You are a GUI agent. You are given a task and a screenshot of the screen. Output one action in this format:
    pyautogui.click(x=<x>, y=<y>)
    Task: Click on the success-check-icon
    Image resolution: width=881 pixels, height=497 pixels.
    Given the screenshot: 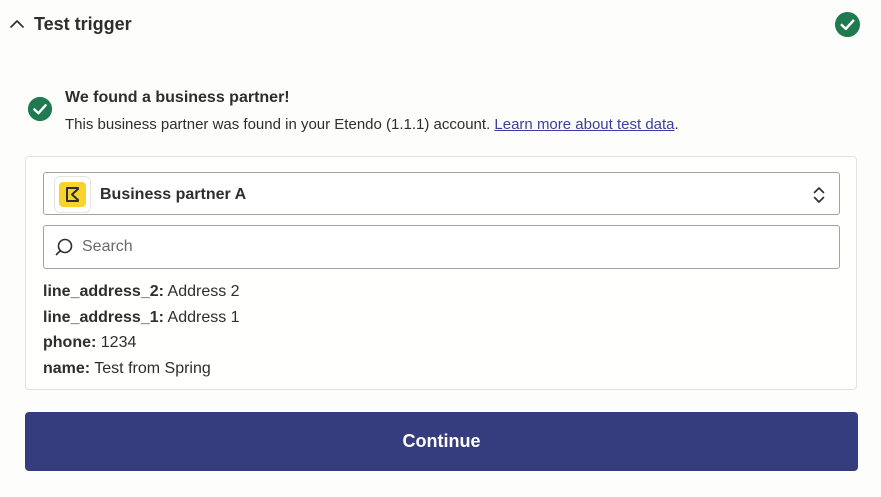 What is the action you would take?
    pyautogui.click(x=40, y=109)
    